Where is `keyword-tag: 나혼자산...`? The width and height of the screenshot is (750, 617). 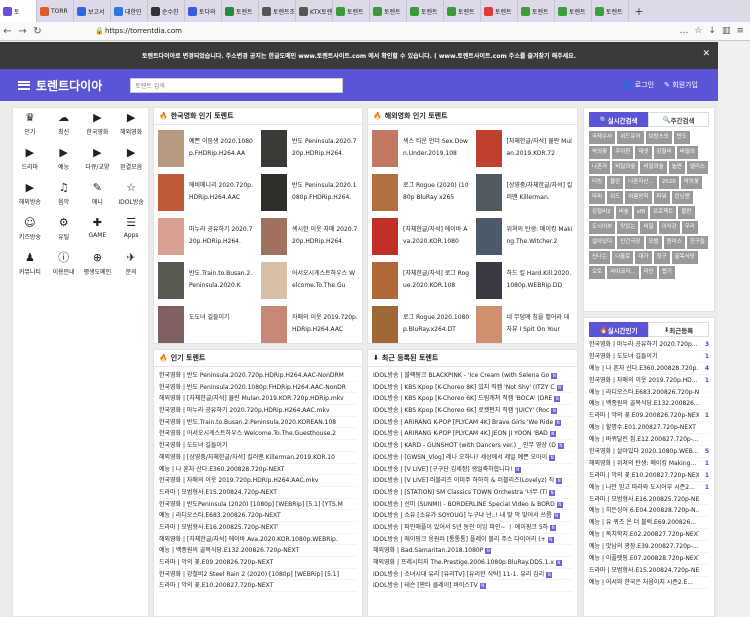
keyword-tag: 나혼자산... is located at coordinates (641, 182).